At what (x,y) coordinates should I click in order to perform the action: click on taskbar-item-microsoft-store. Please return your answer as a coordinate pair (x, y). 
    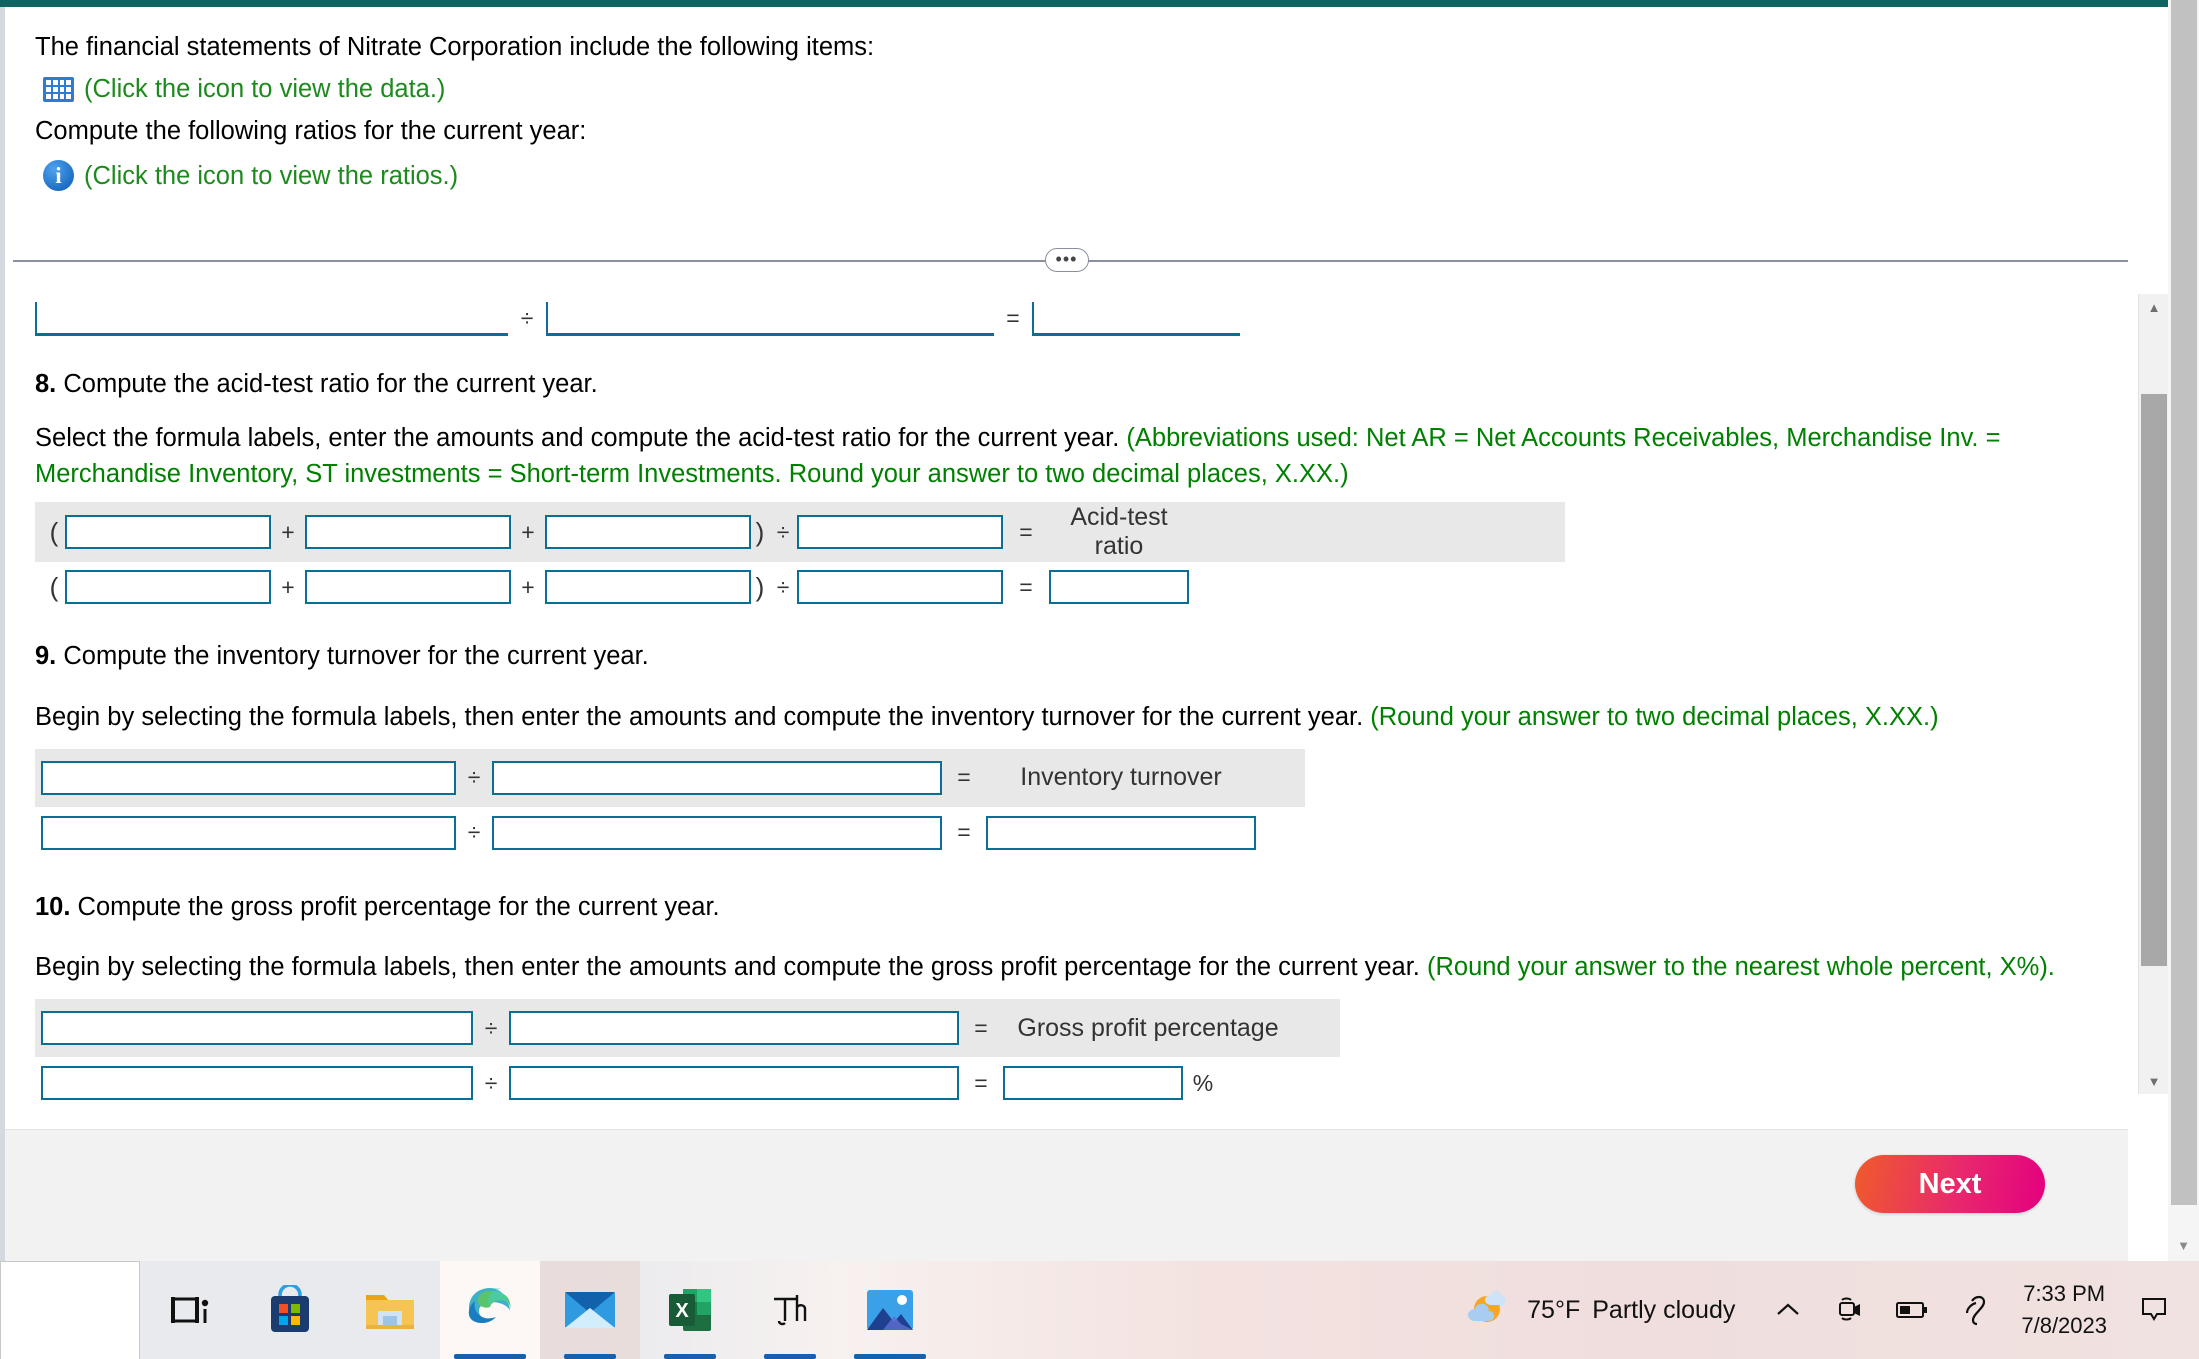
    Looking at the image, I should click on (290, 1310).